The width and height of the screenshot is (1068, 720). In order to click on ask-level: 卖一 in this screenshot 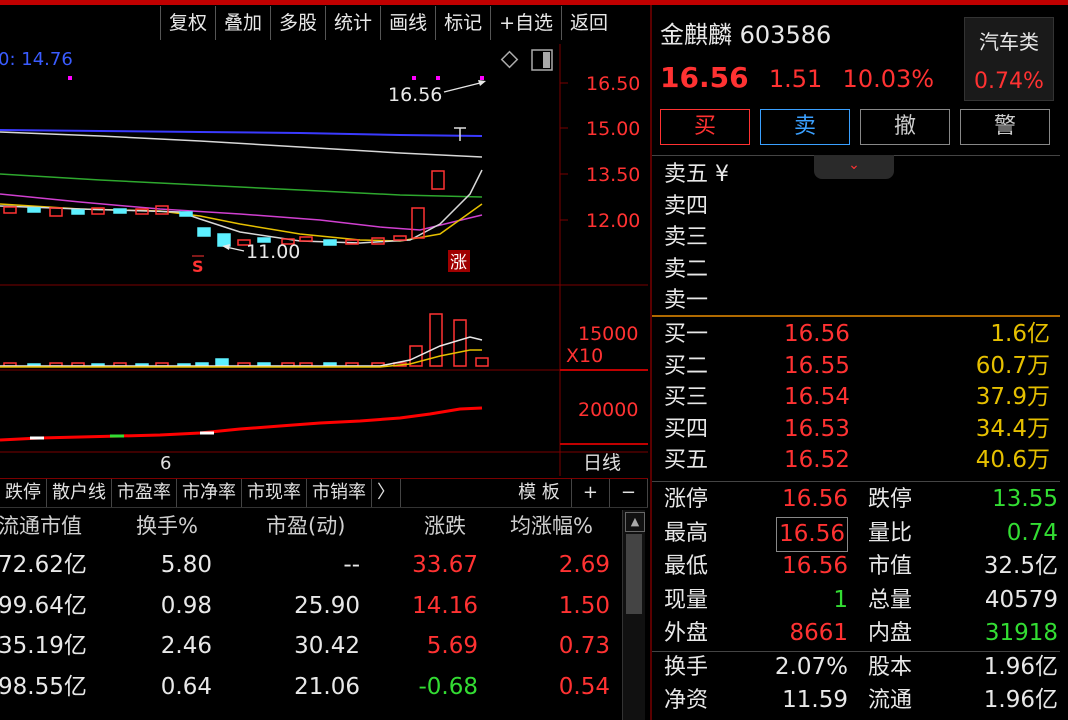, I will do `click(860, 301)`.